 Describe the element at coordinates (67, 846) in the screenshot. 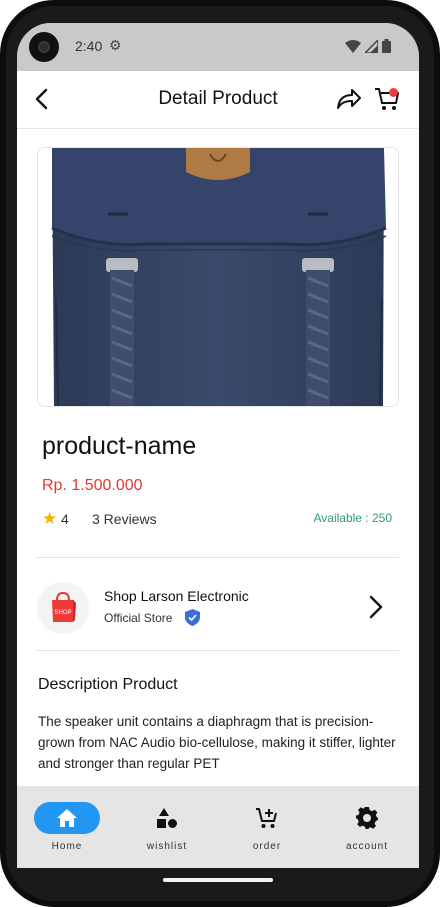

I see `nav-label: Home` at that location.